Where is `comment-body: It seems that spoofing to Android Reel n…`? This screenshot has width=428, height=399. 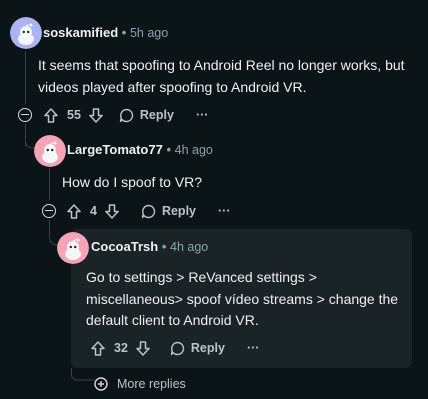 comment-body: It seems that spoofing to Android Reel n… is located at coordinates (230, 76).